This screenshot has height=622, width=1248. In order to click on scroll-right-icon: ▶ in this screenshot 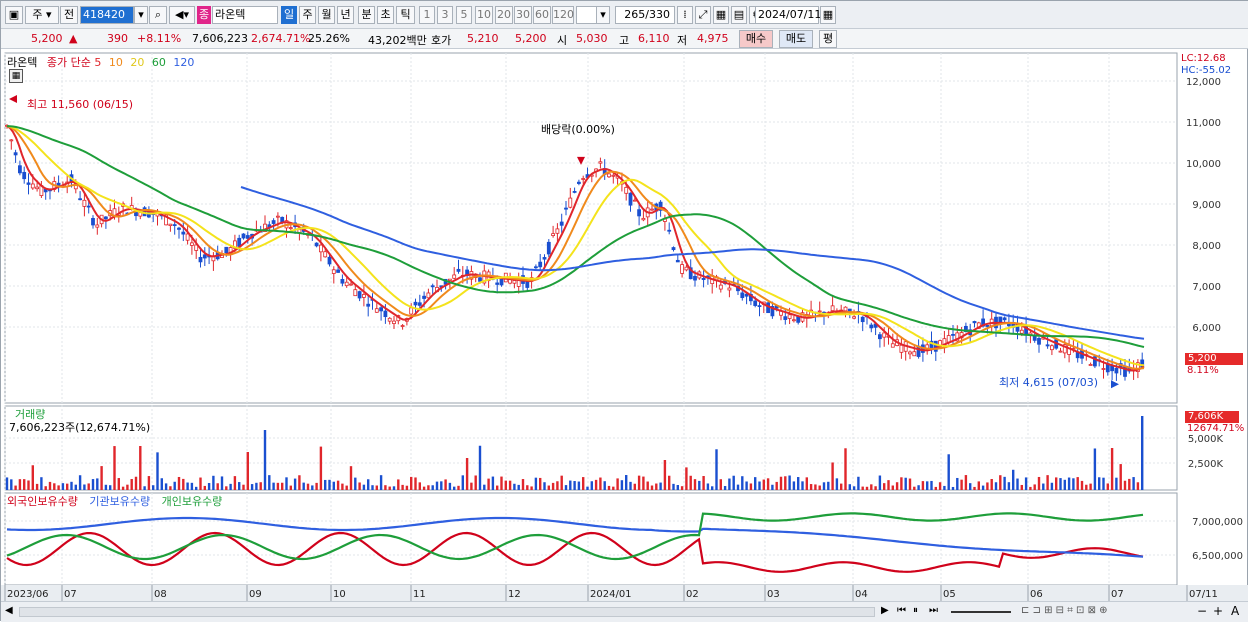, I will do `click(885, 610)`.